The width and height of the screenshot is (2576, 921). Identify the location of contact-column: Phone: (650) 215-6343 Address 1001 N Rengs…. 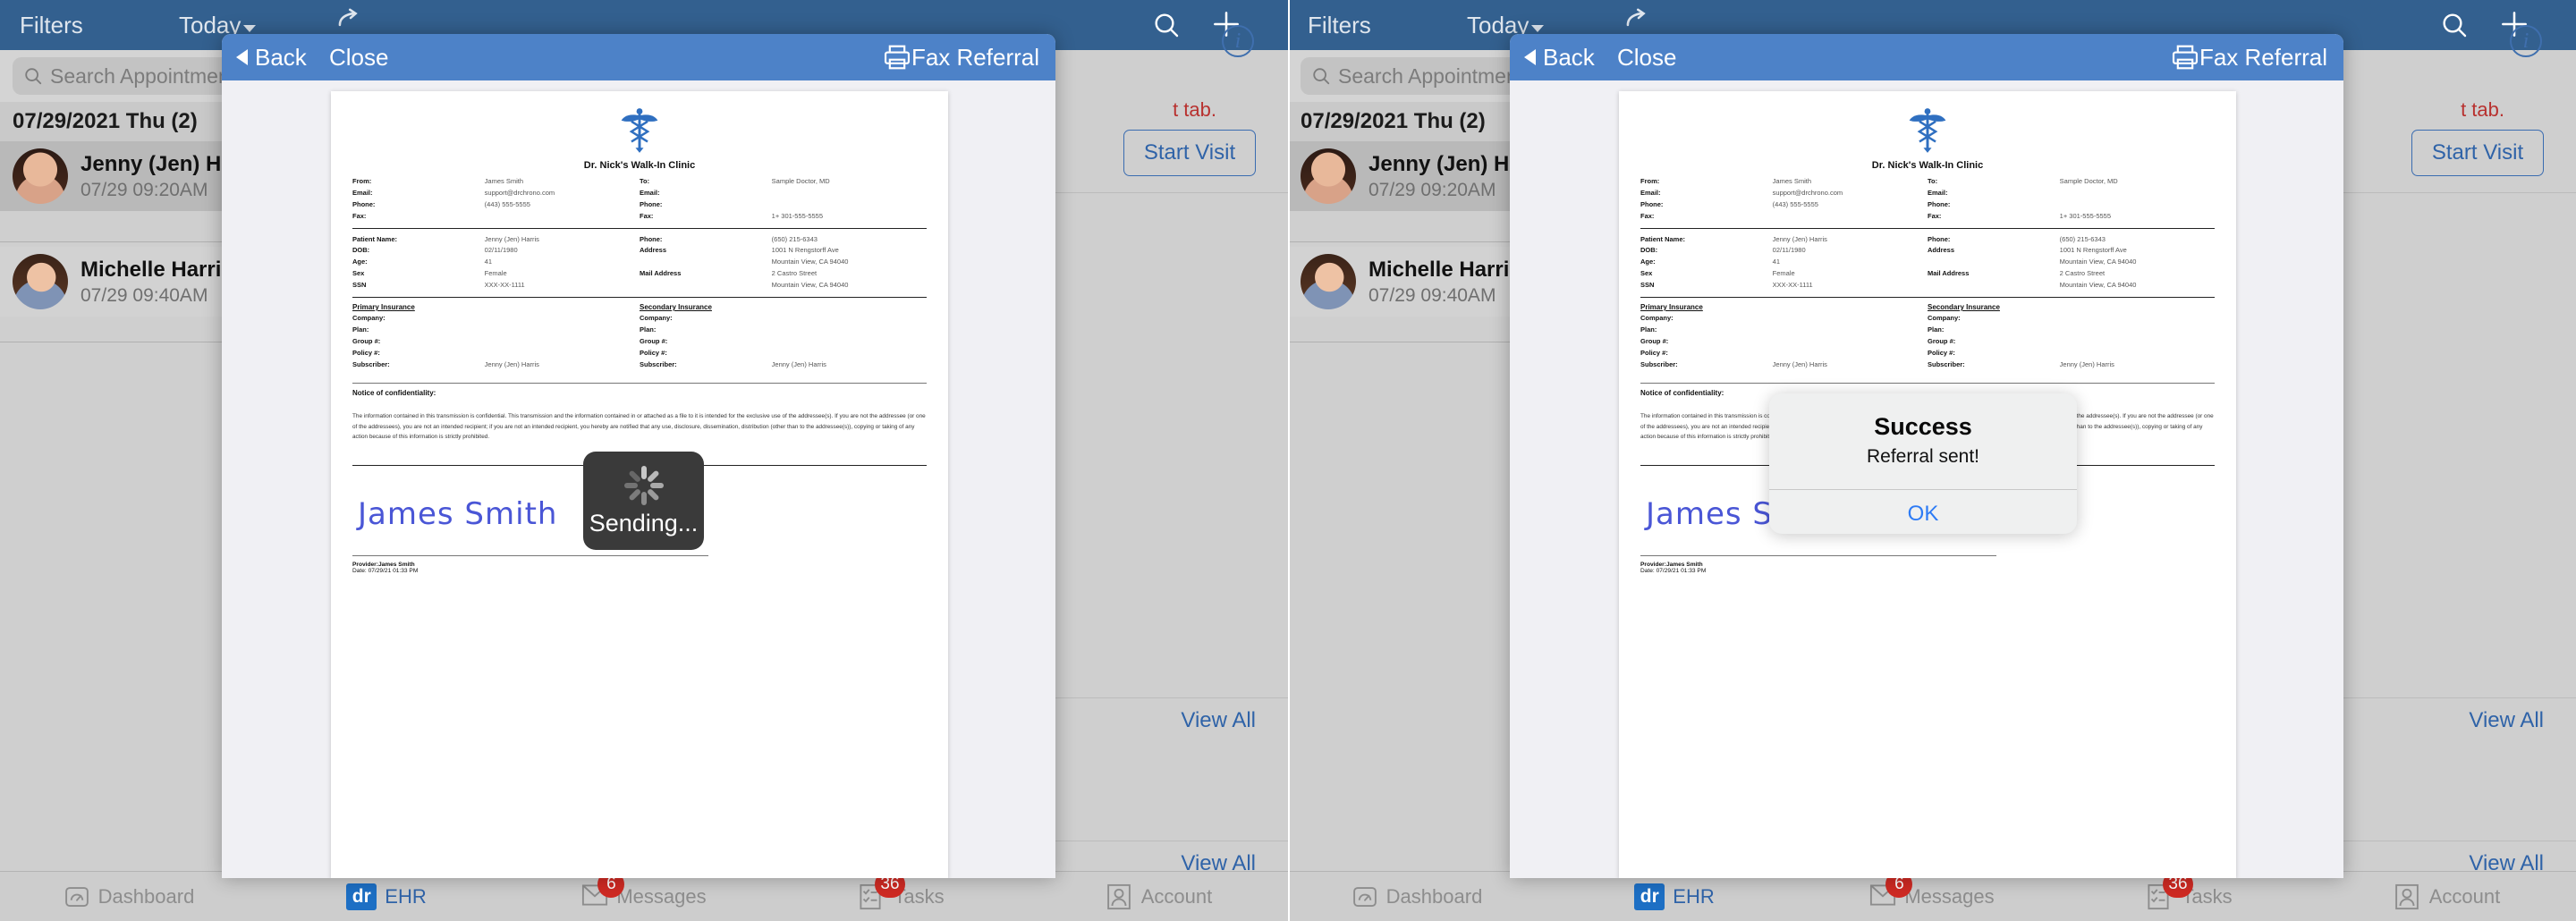
(783, 263).